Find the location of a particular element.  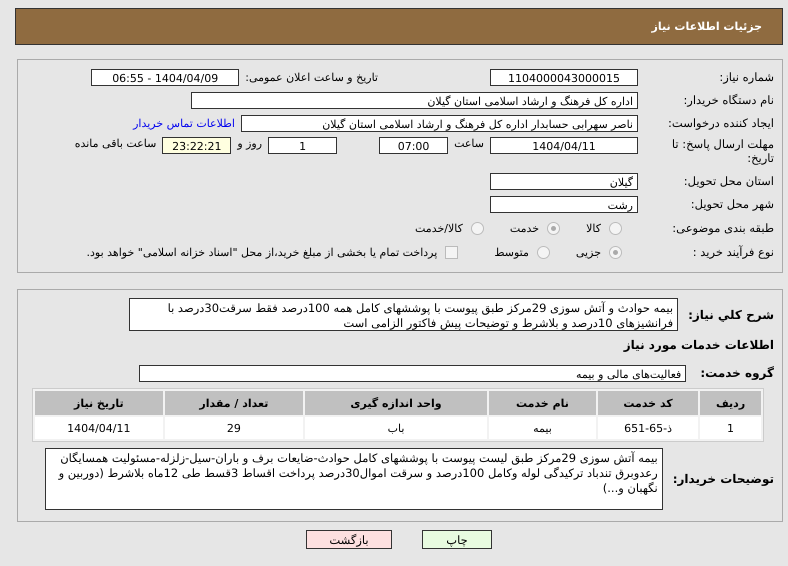

column-header: نام خدمت is located at coordinates (542, 403).